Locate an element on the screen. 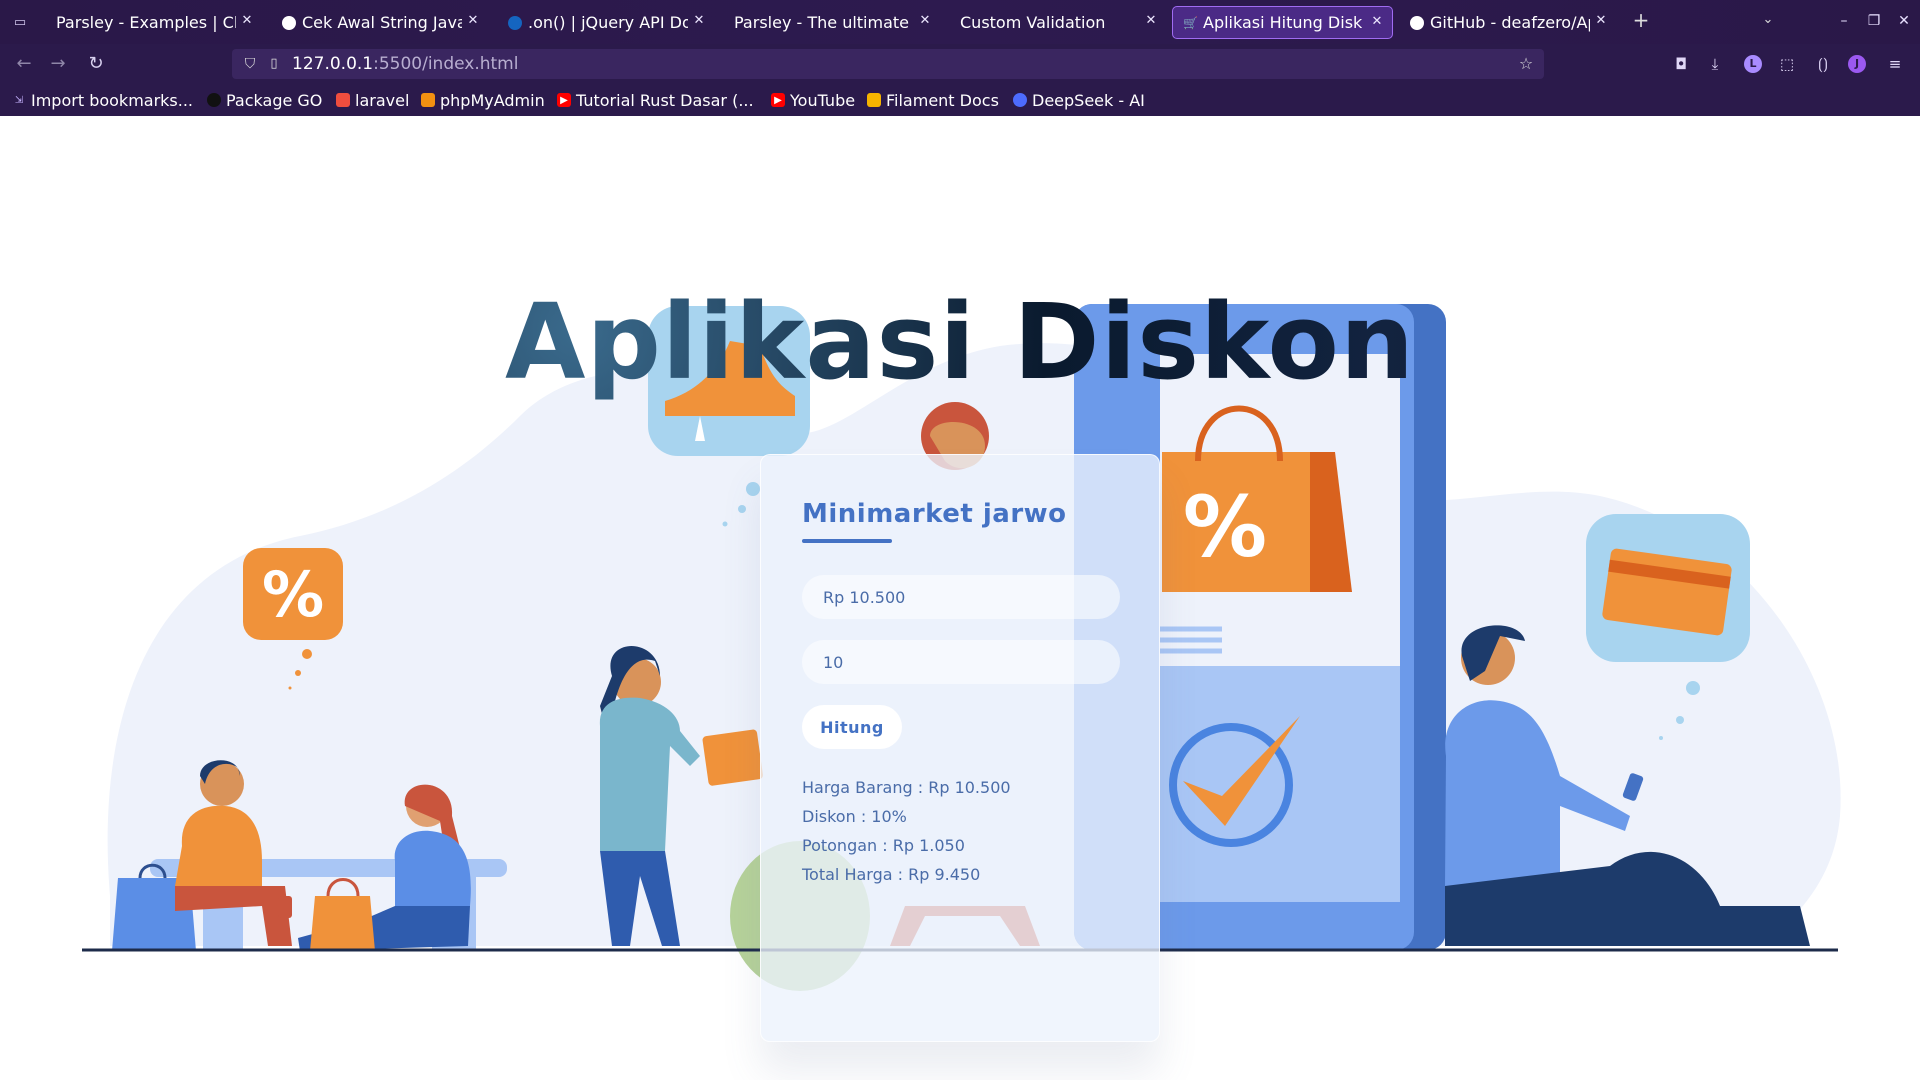 The width and height of the screenshot is (1920, 1080). new-tab-icon: + is located at coordinates (1641, 20).